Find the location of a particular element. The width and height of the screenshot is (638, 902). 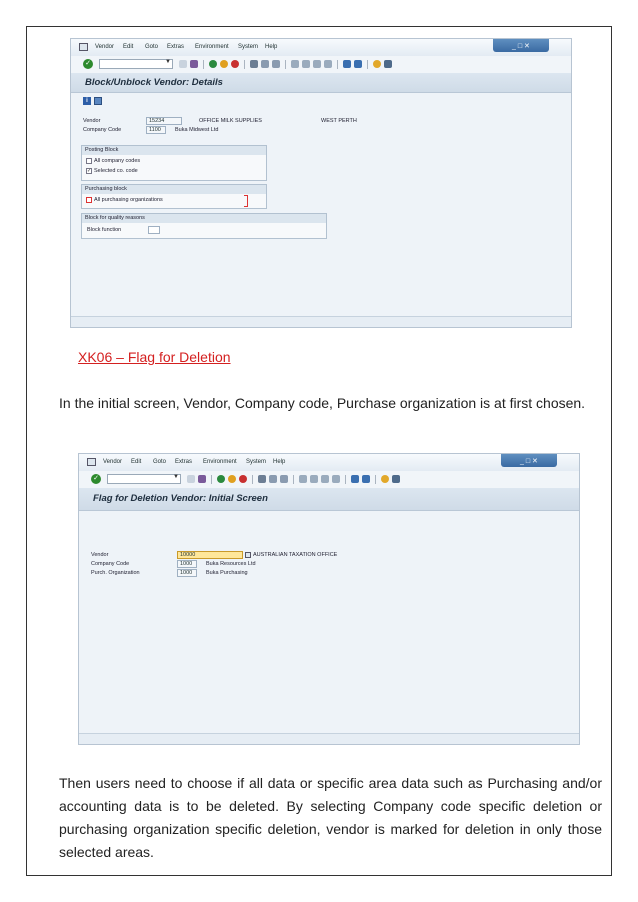

quality-block-title: Block for quality reasons is located at coordinates (204, 218).